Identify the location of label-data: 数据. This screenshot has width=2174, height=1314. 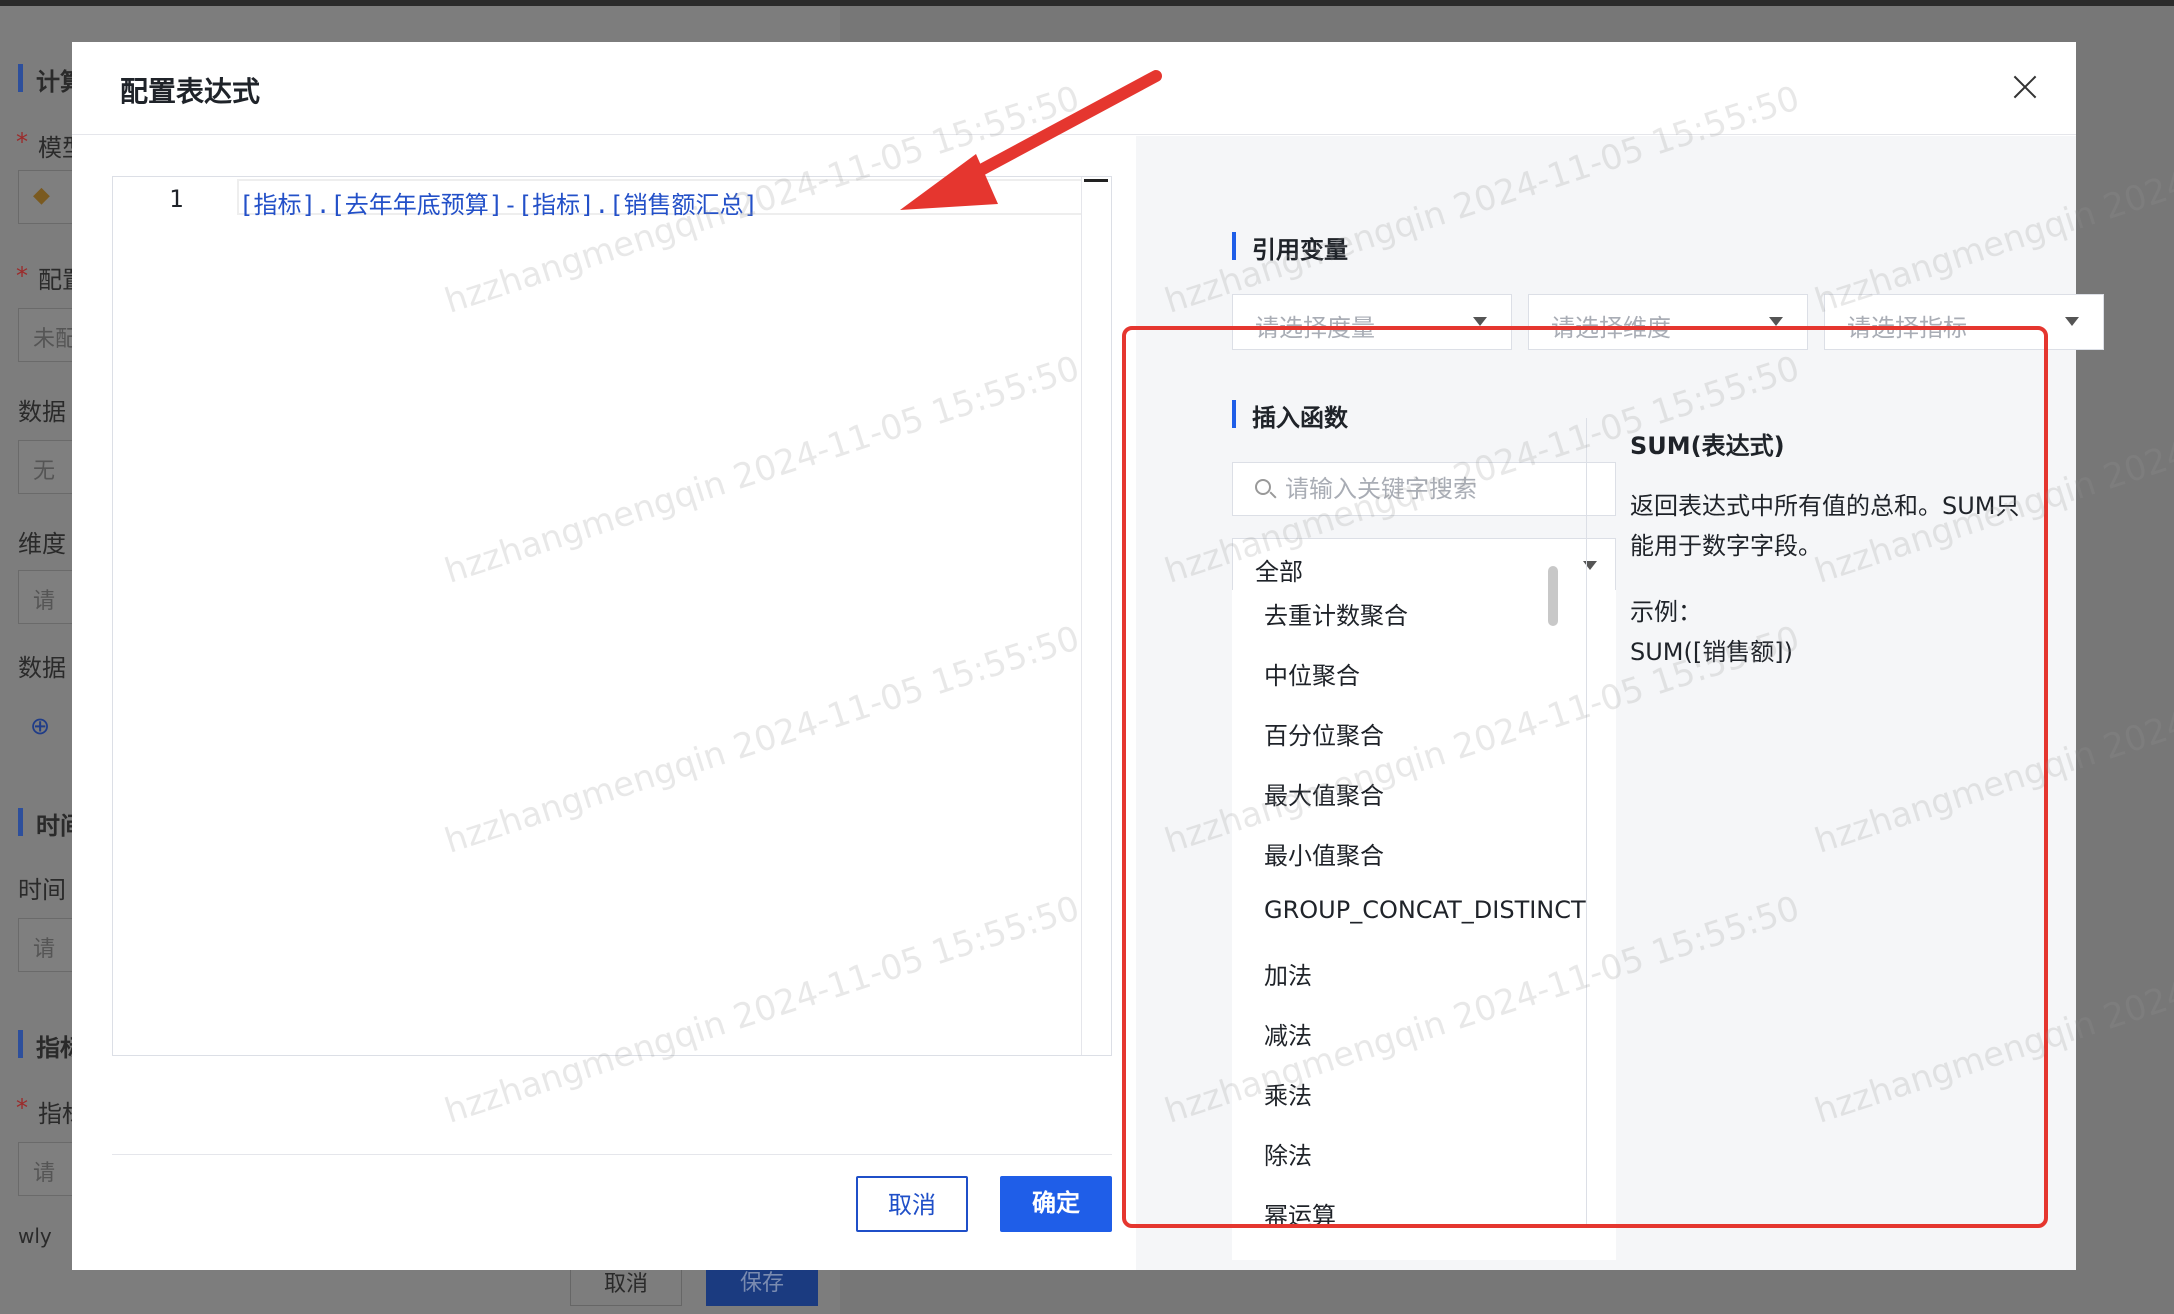
(42, 412).